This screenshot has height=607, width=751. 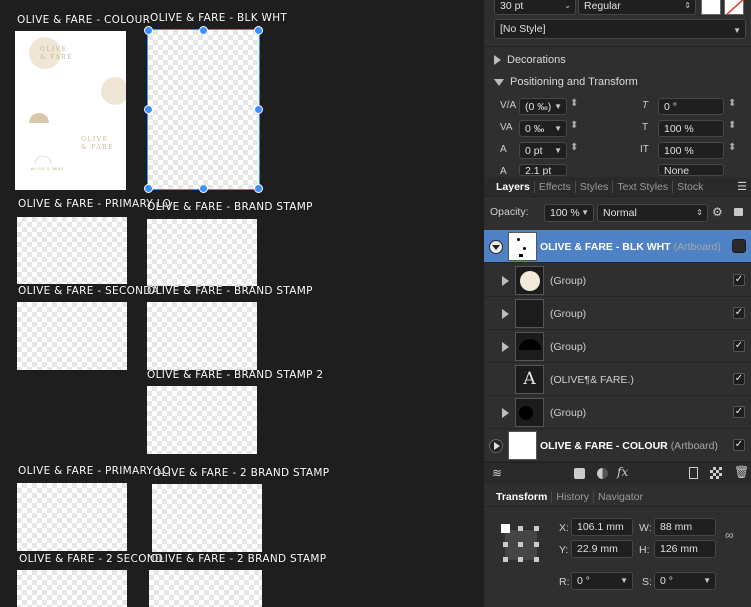 I want to click on selection-handle-t, so click(x=203, y=30).